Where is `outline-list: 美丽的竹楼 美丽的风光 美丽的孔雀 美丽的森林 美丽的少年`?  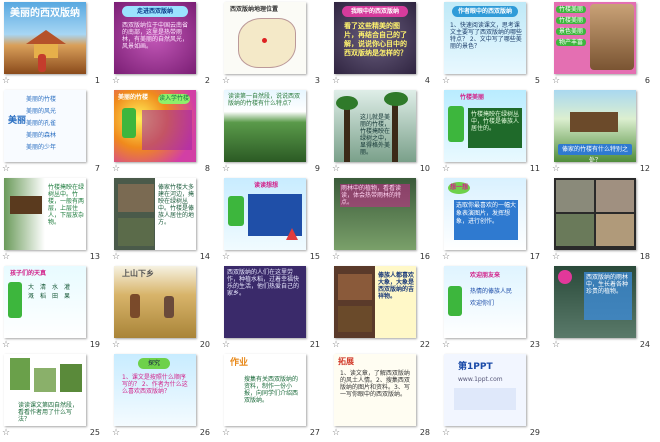 outline-list: 美丽的竹楼 美丽的风光 美丽的孔雀 美丽的森林 美丽的少年 is located at coordinates (54, 123).